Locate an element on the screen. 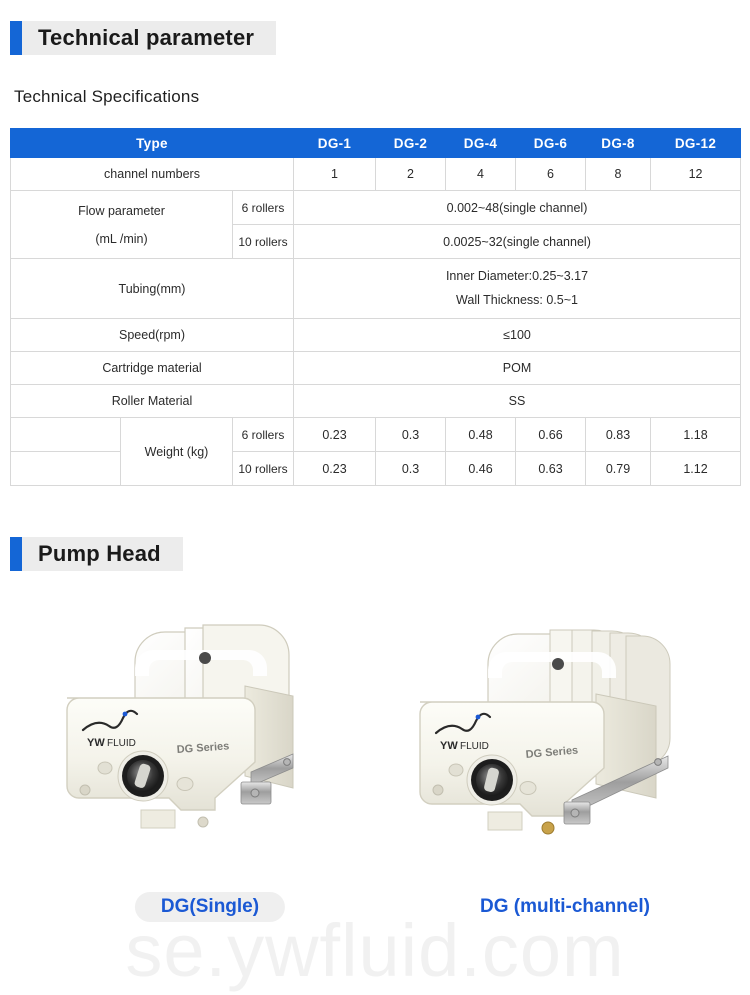 This screenshot has width=750, height=995. table-row-channel-numbers: channel numbers 1 2 4 6 8 12 is located at coordinates (375, 174).